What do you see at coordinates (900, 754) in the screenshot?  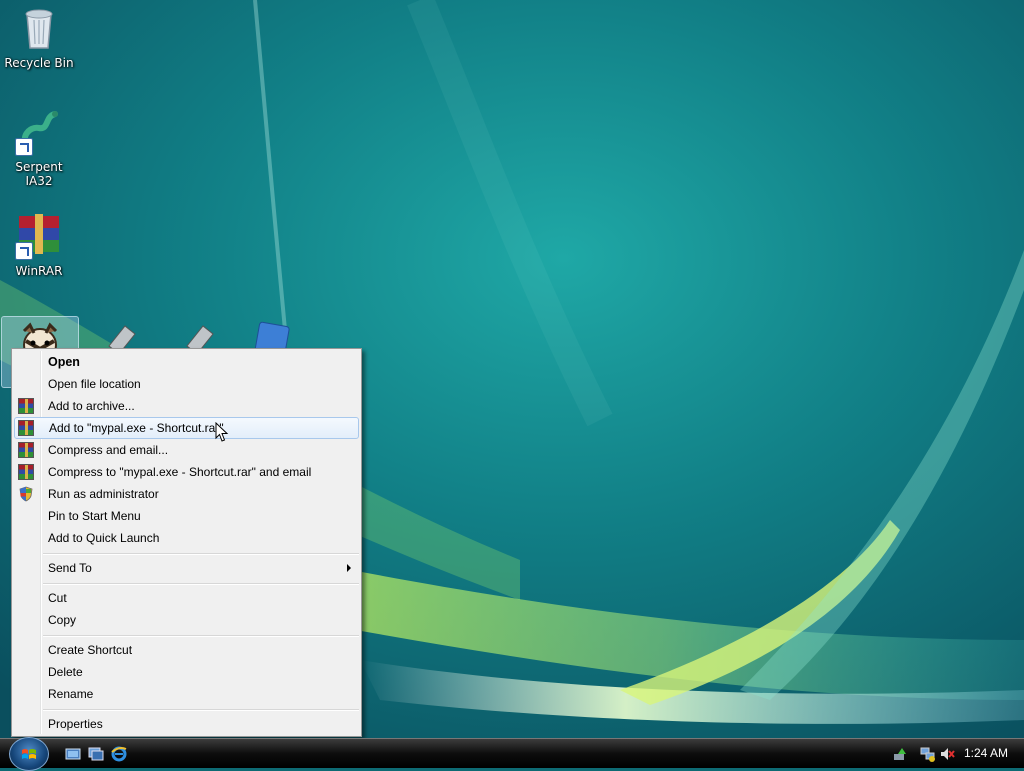 I see `safely-remove-icon` at bounding box center [900, 754].